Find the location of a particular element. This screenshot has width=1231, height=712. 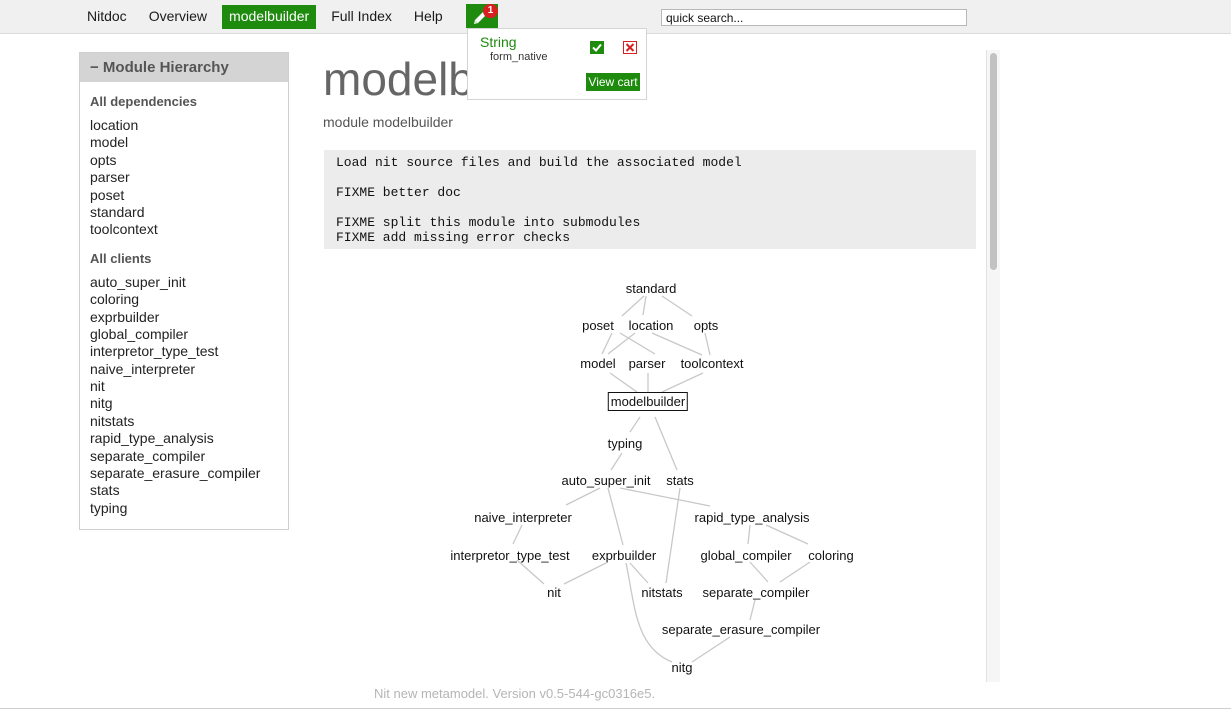

client-link: typing is located at coordinates (184, 508).